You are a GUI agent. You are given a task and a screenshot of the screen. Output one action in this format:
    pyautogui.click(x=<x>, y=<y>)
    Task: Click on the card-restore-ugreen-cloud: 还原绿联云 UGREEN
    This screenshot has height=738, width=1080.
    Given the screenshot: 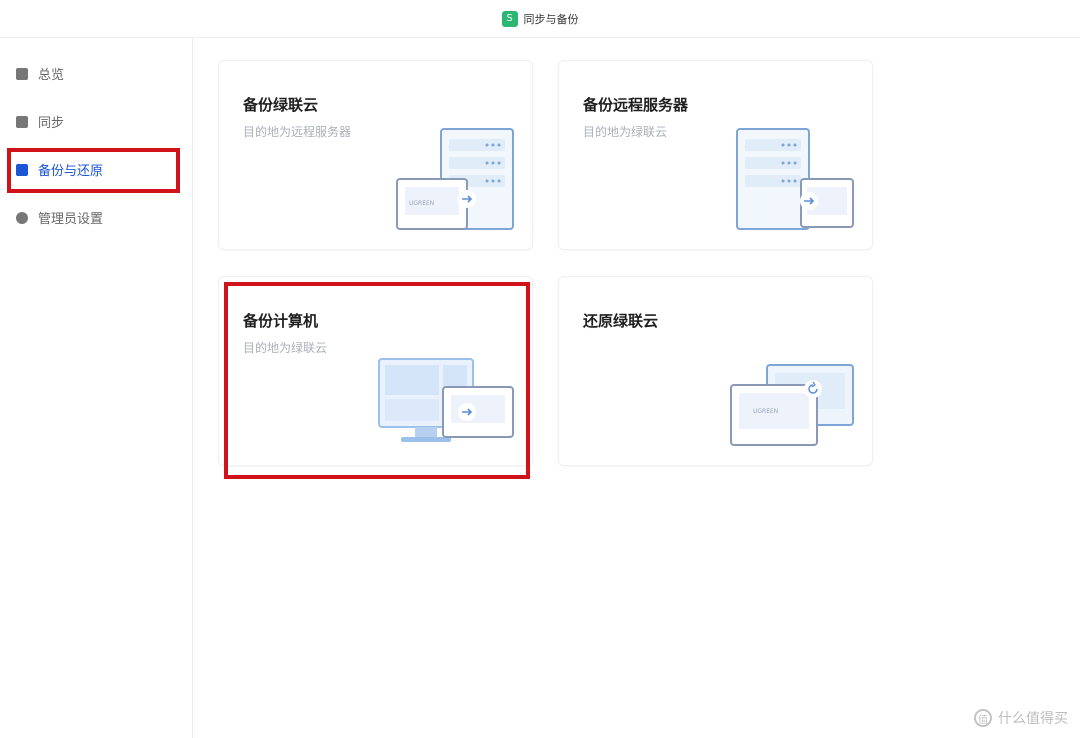 What is the action you would take?
    pyautogui.click(x=715, y=371)
    